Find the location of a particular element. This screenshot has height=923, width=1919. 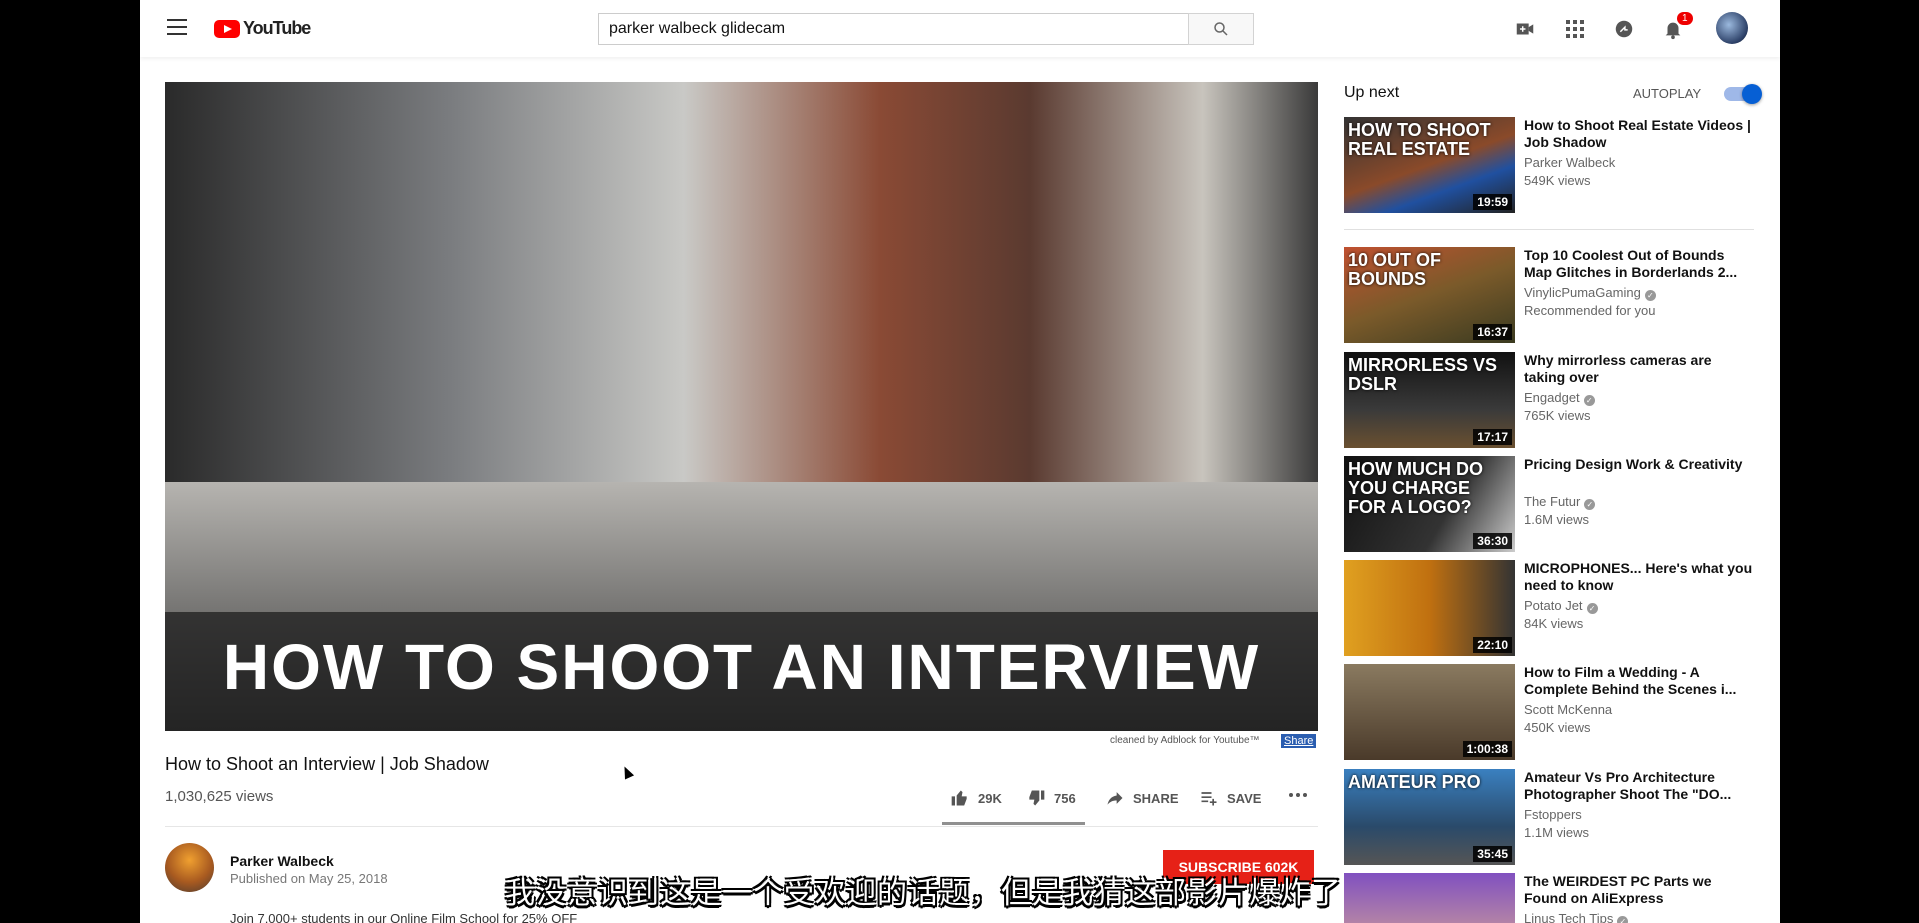

like-button: 29K is located at coordinates (976, 798).